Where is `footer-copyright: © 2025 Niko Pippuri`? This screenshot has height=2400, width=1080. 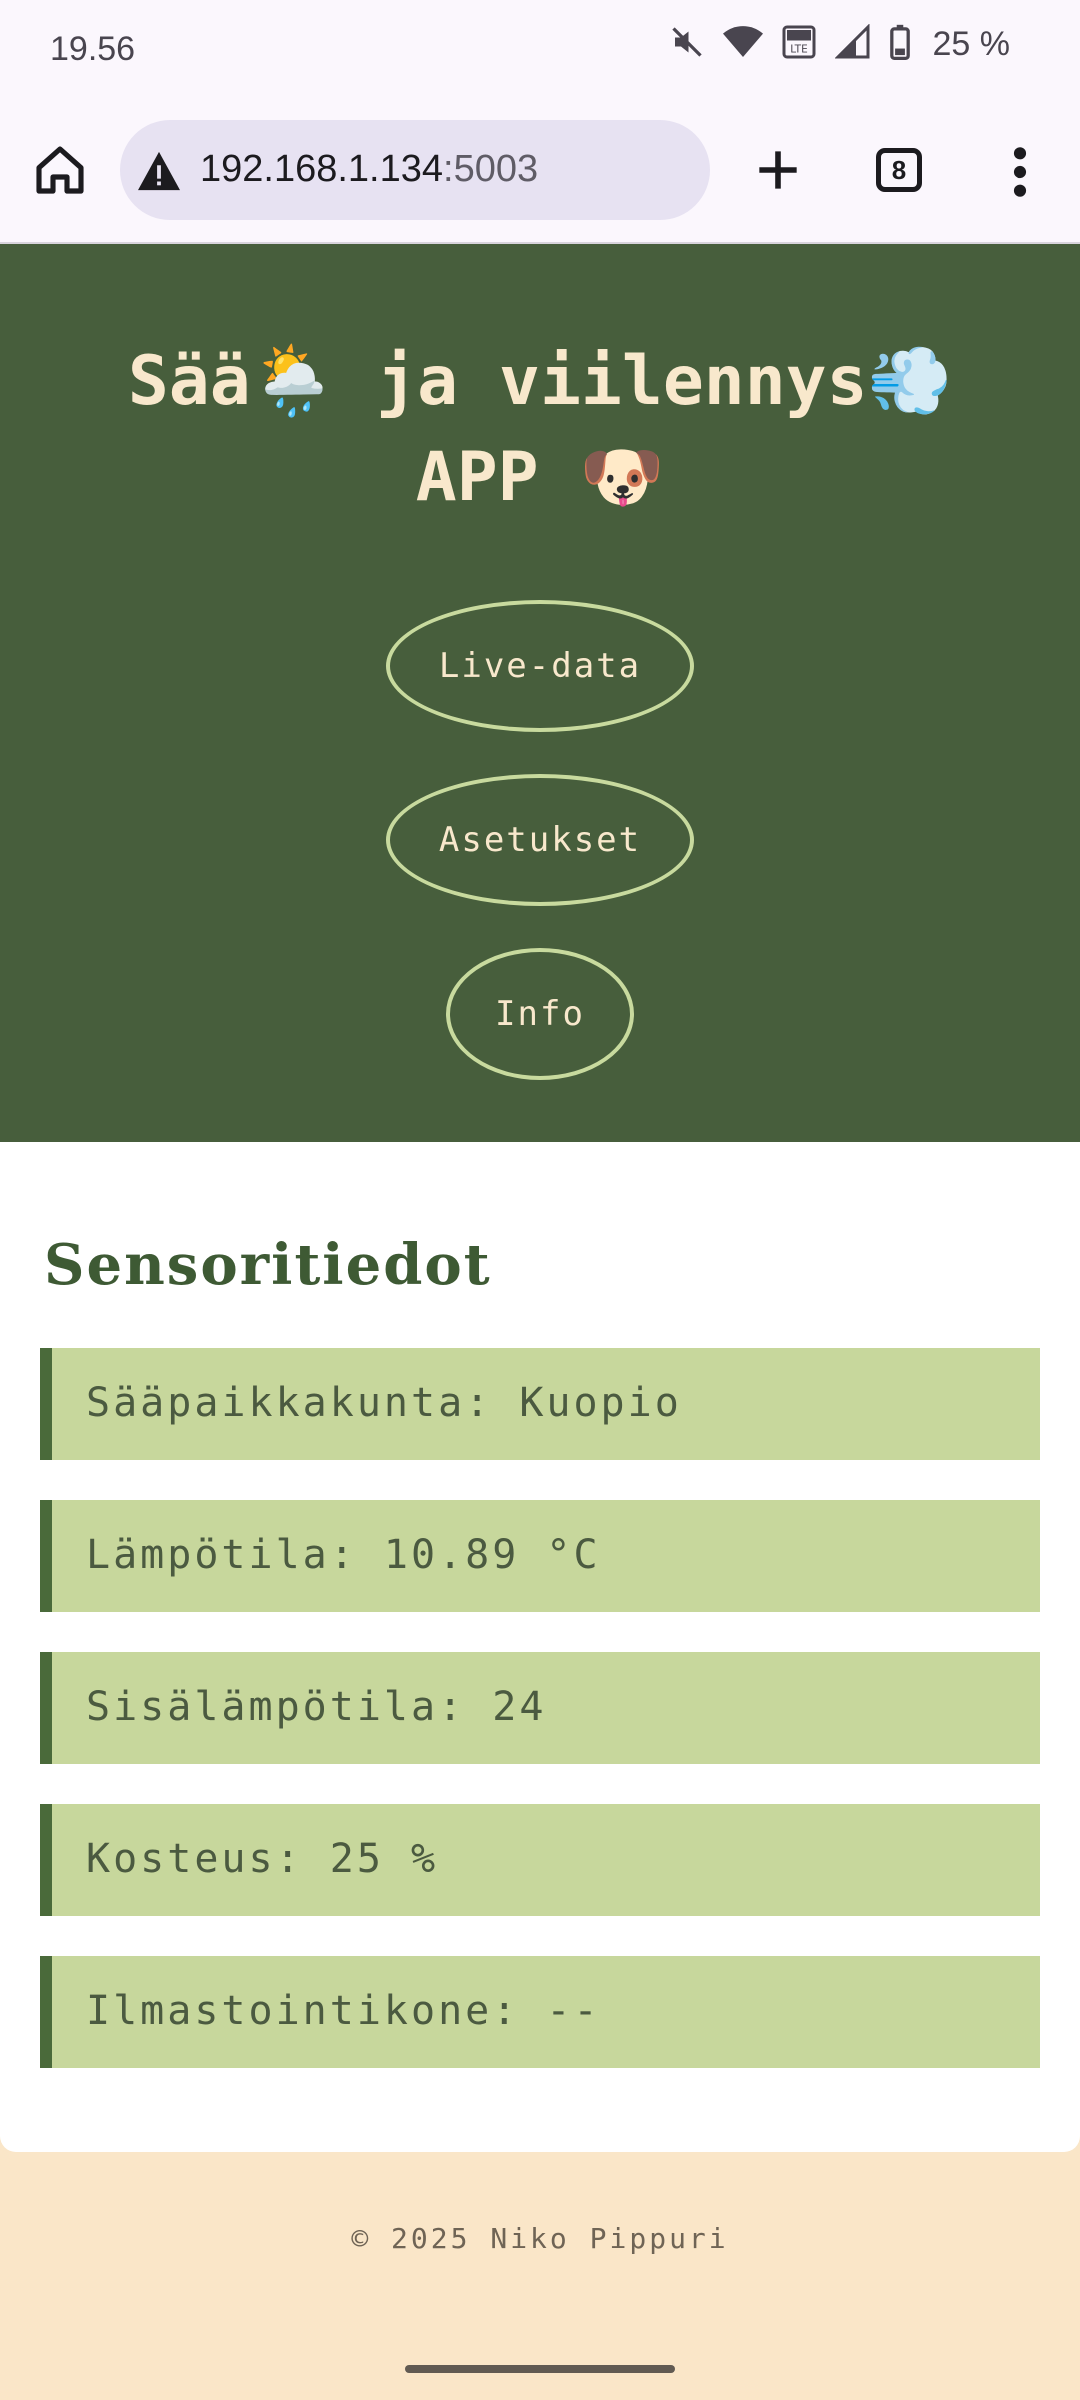 footer-copyright: © 2025 Niko Pippuri is located at coordinates (540, 2238).